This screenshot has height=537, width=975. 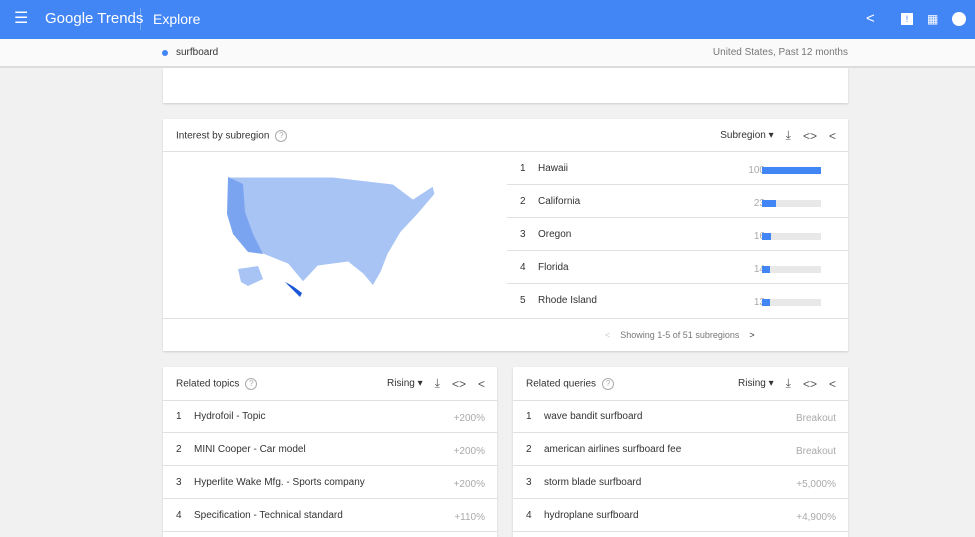 What do you see at coordinates (677, 234) in the screenshot?
I see `list-item: 3 Oregon 16` at bounding box center [677, 234].